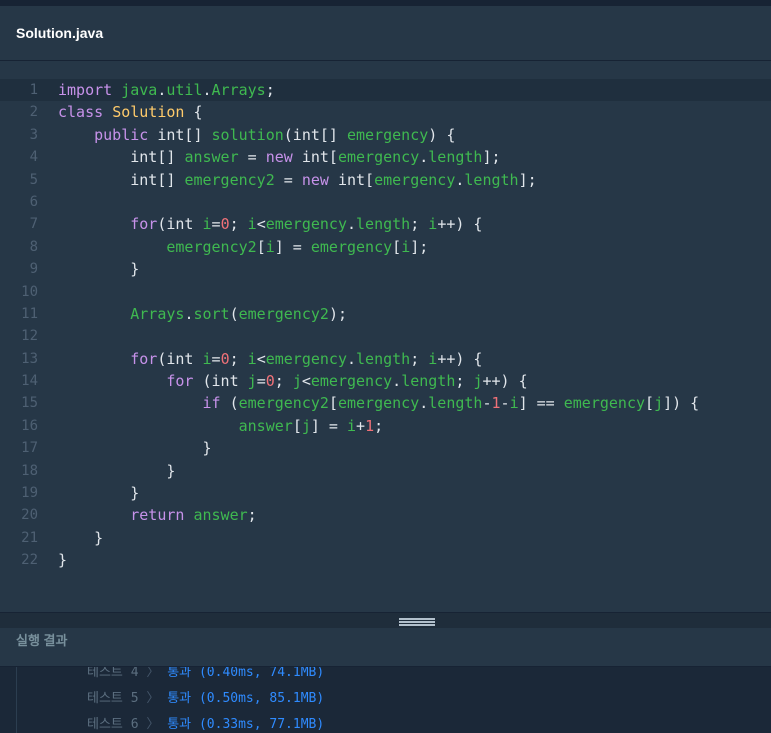 The image size is (771, 733). Describe the element at coordinates (270, 224) in the screenshot. I see `line-text: for(int i=0; i<emergency.length; i++) {` at that location.